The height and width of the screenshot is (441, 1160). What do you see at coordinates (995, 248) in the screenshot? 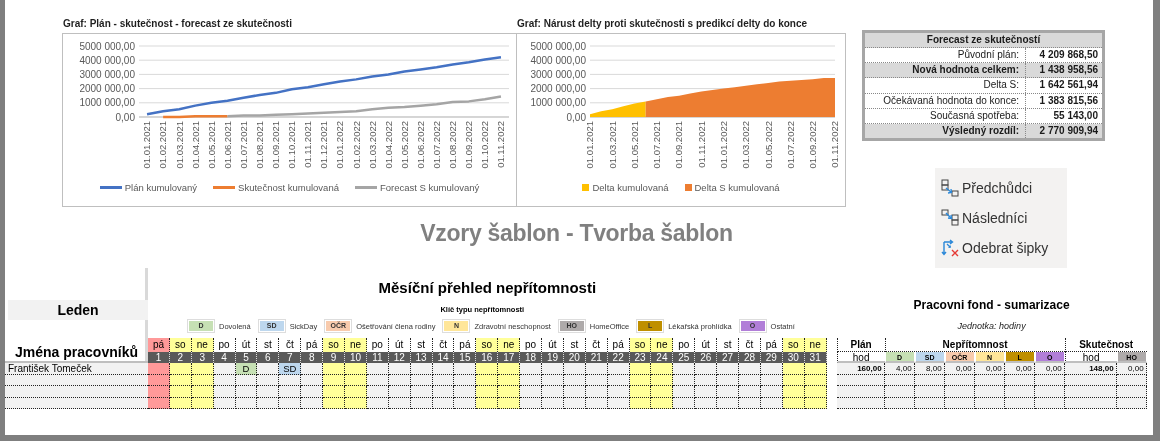
I see `toolbar-button: Odebrat šipky` at bounding box center [995, 248].